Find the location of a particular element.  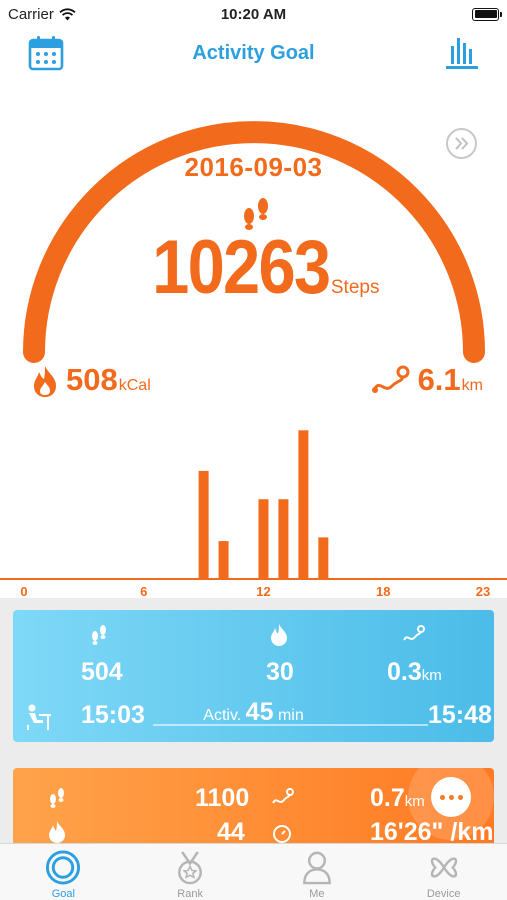

battery-icon is located at coordinates (487, 14).